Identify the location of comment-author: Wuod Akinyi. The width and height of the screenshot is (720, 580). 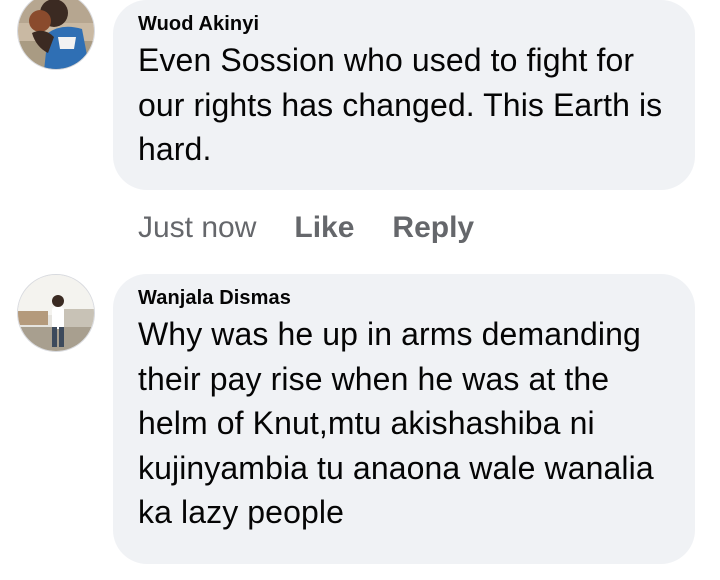
(404, 24).